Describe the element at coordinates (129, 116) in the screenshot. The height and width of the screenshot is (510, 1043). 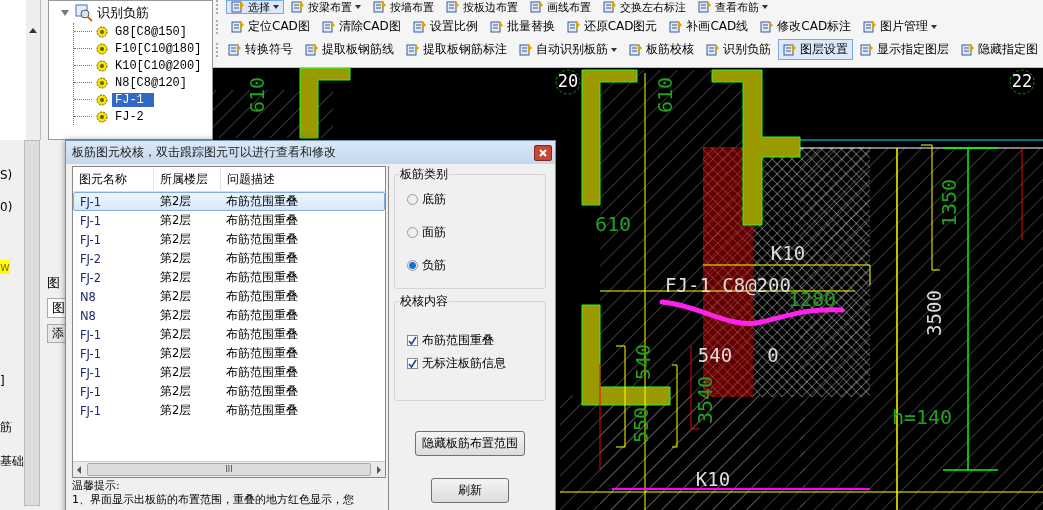
I see `tree-item: FJ-2` at that location.